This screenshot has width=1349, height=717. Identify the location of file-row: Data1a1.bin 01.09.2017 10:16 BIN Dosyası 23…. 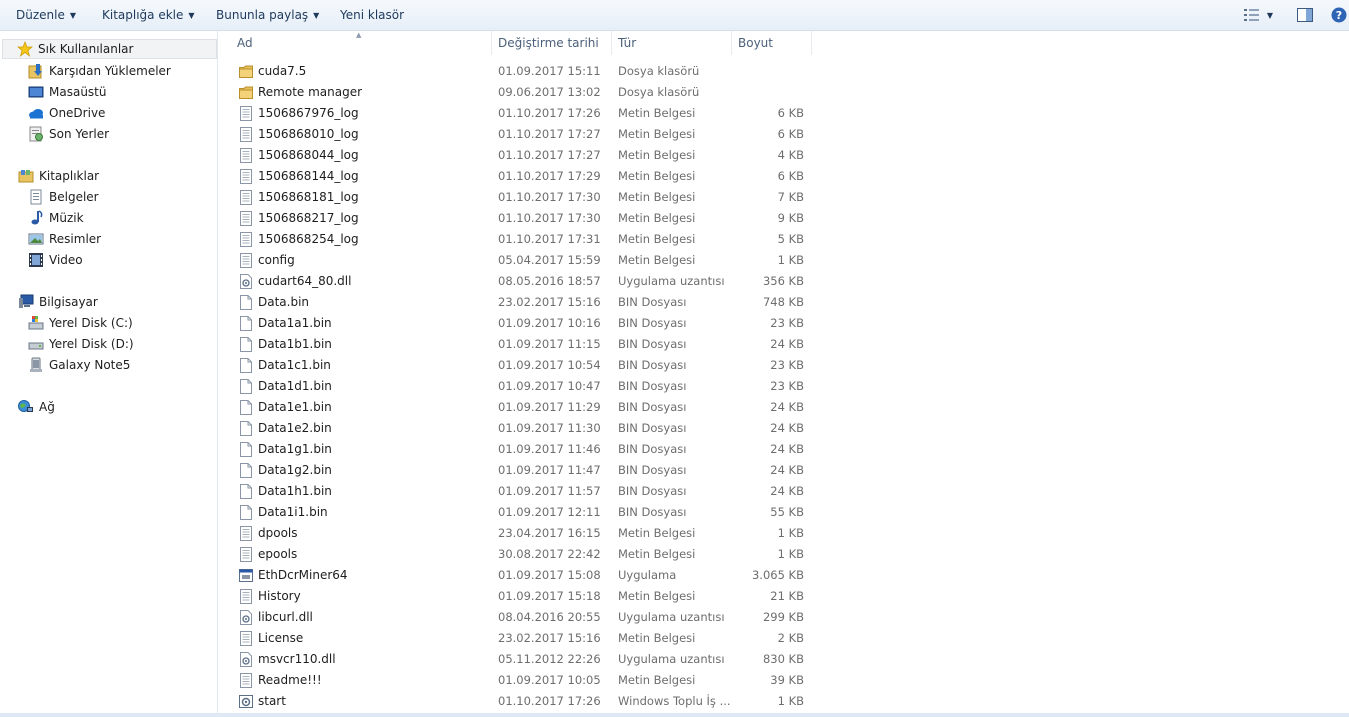
(519, 323).